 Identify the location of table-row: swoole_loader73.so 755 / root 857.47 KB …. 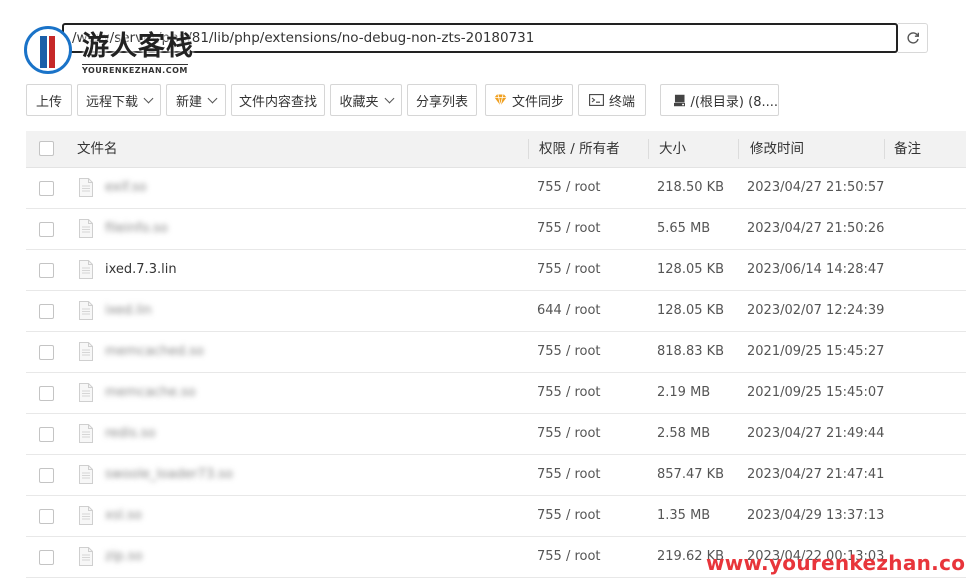
(496, 475).